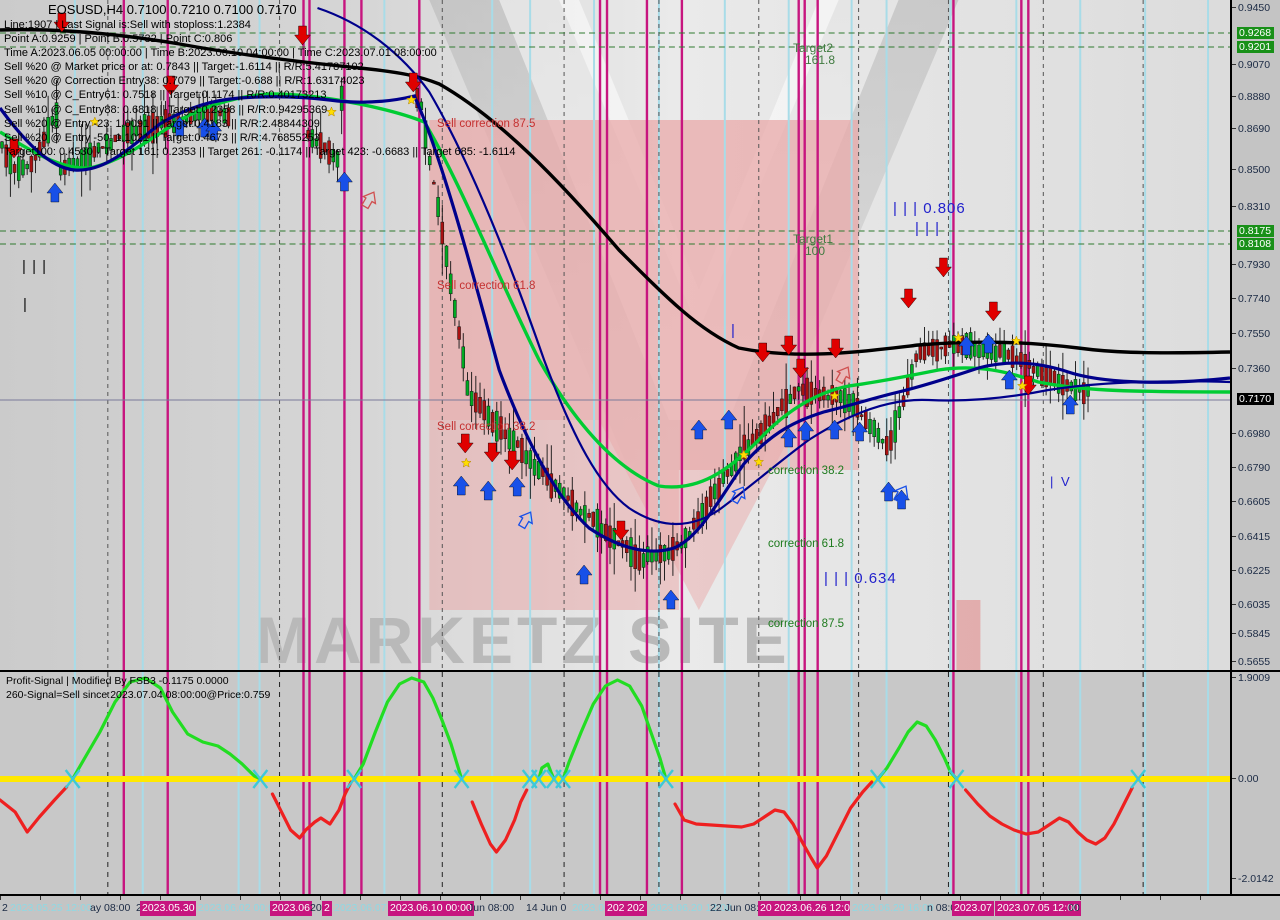 Image resolution: width=1280 pixels, height=920 pixels. What do you see at coordinates (813, 239) in the screenshot?
I see `chart-annotation: Target1` at bounding box center [813, 239].